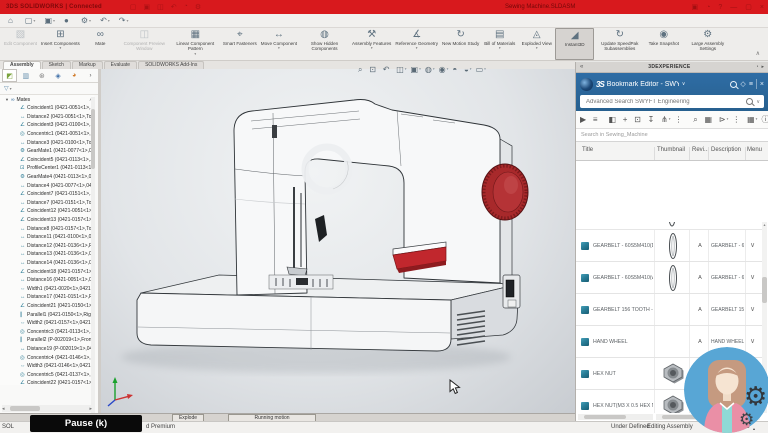  I want to click on quick-access-button: ▢ ▾, so click(30, 20).